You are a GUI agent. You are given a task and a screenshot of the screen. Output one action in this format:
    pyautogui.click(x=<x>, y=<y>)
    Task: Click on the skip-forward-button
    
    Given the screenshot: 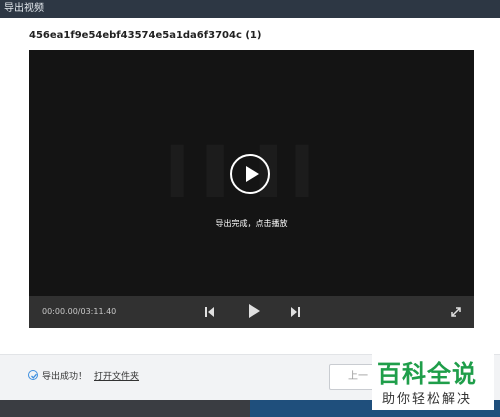 What is the action you would take?
    pyautogui.click(x=295, y=313)
    